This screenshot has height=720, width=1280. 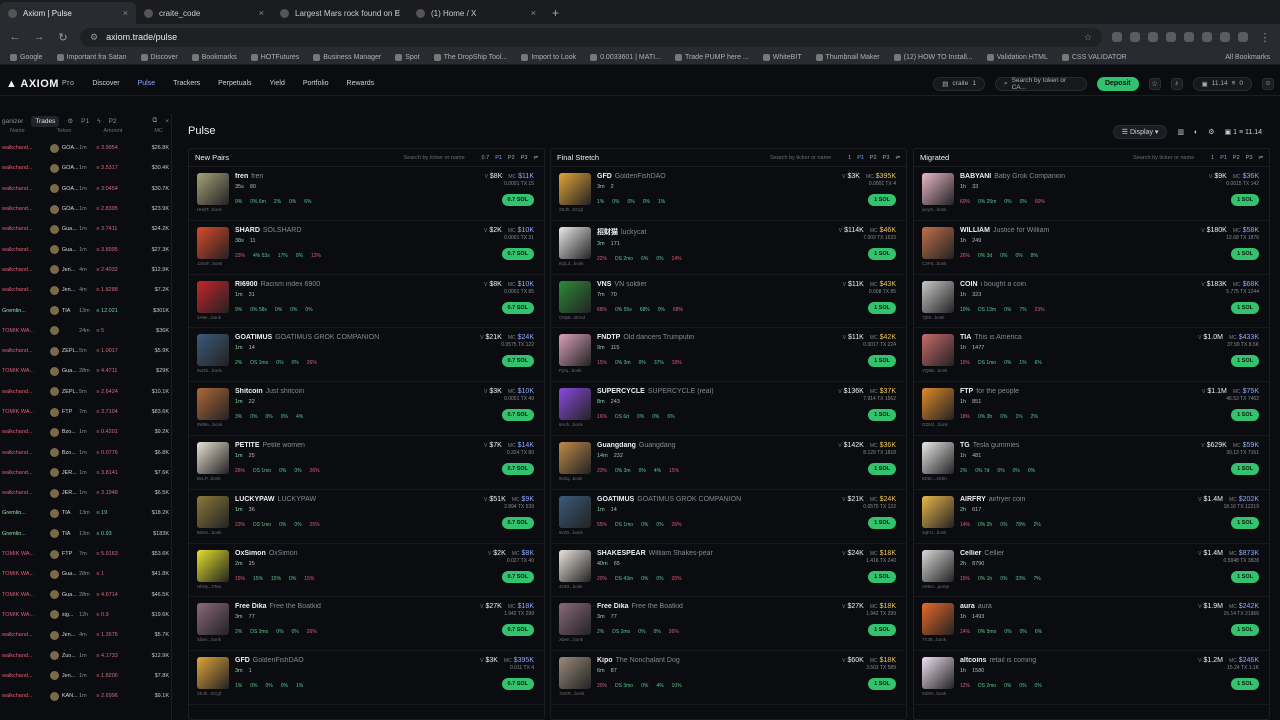 What do you see at coordinates (15, 37) in the screenshot?
I see `back-icon: ←` at bounding box center [15, 37].